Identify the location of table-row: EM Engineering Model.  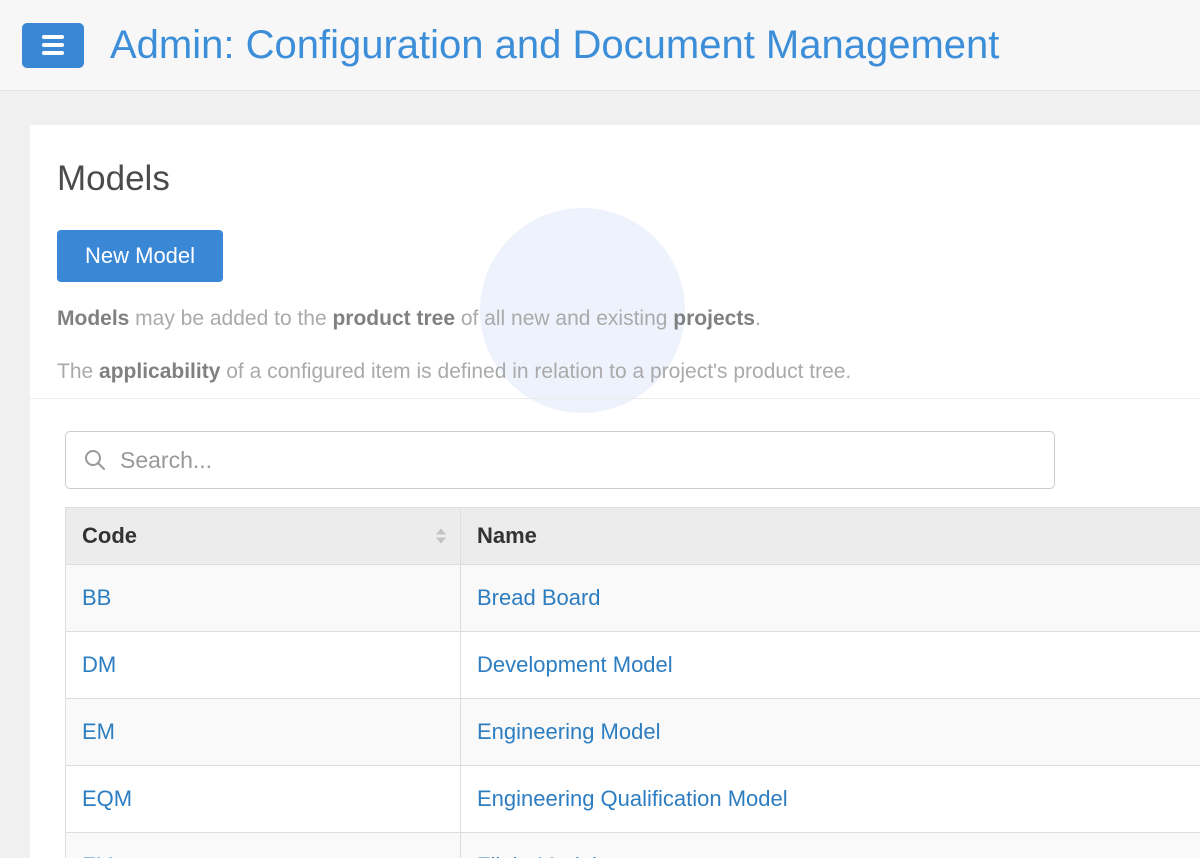
(632, 732).